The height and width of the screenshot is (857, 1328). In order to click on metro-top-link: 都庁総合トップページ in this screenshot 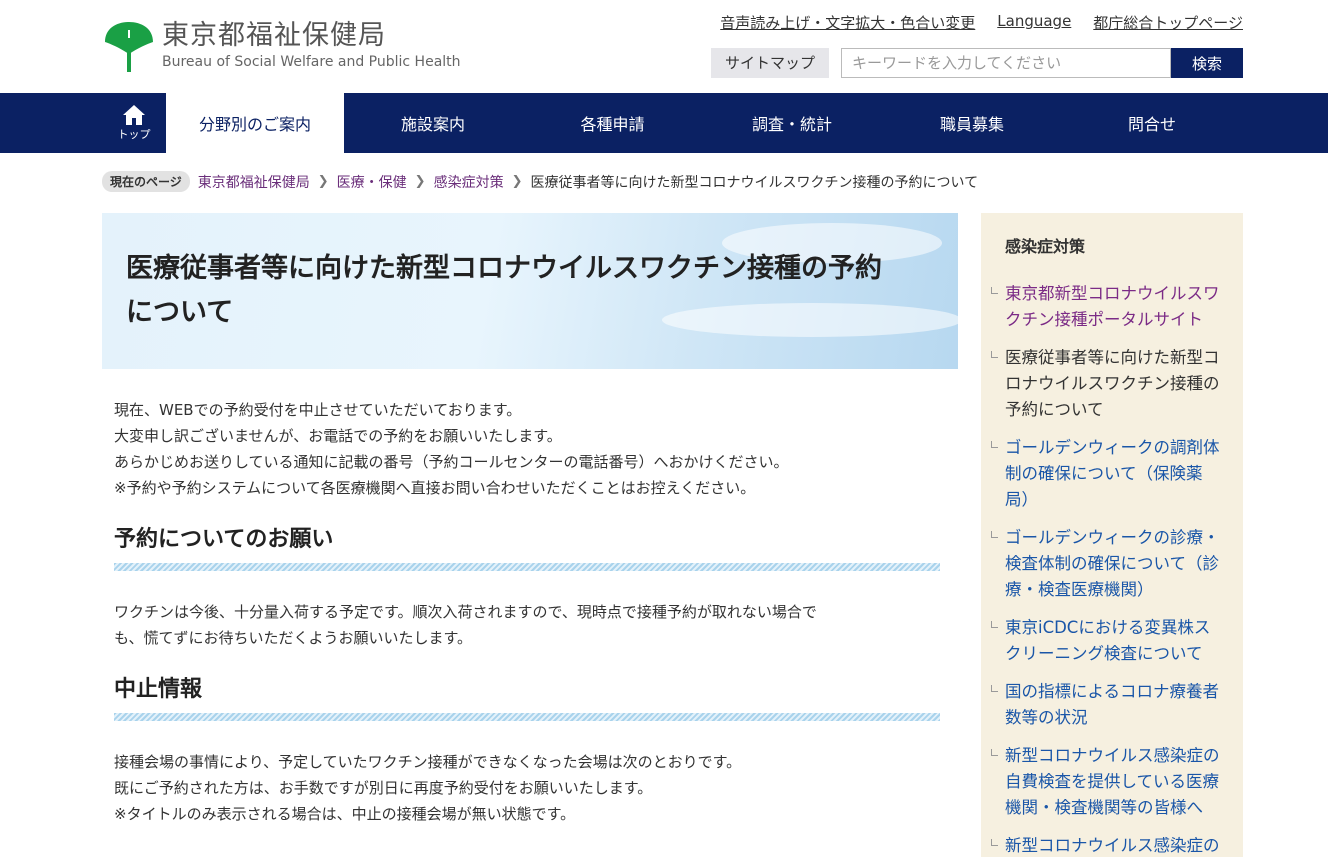, I will do `click(1168, 22)`.